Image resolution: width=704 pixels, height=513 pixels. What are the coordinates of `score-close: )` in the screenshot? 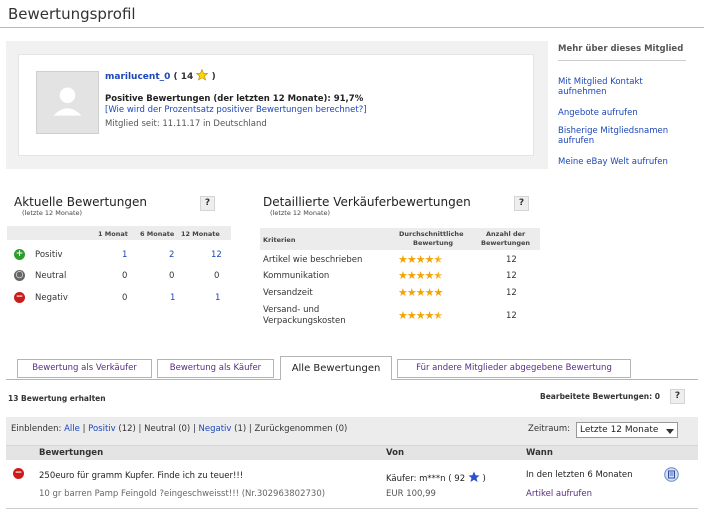 It's located at (213, 77).